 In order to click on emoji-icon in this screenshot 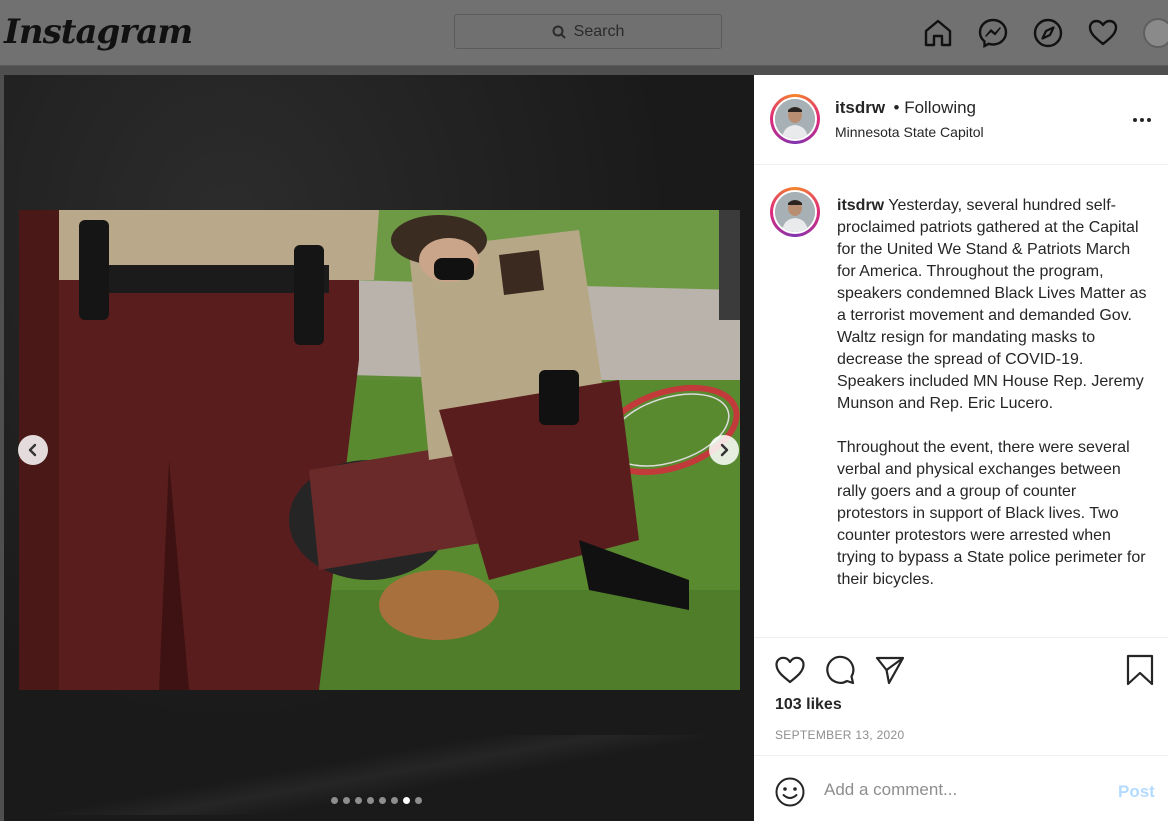, I will do `click(790, 792)`.